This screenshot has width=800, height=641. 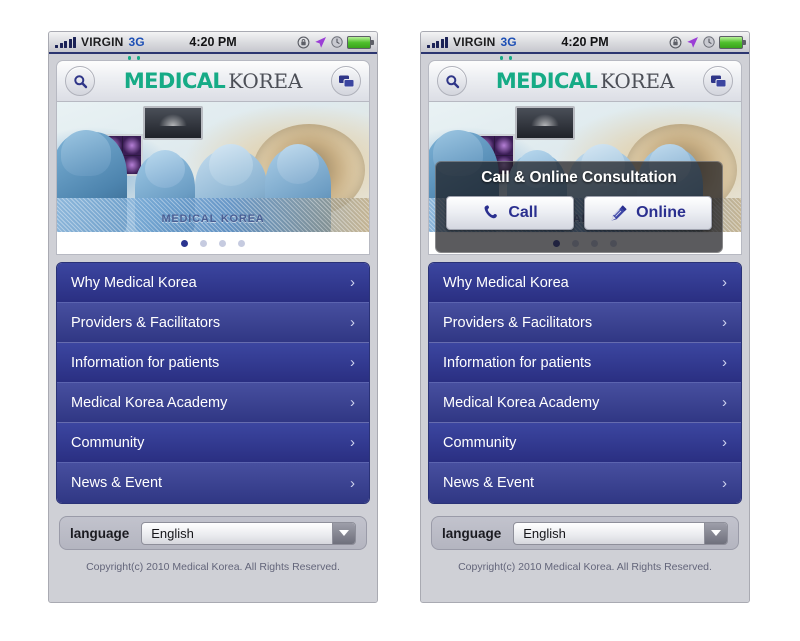 What do you see at coordinates (491, 212) in the screenshot?
I see `phone-handset-icon` at bounding box center [491, 212].